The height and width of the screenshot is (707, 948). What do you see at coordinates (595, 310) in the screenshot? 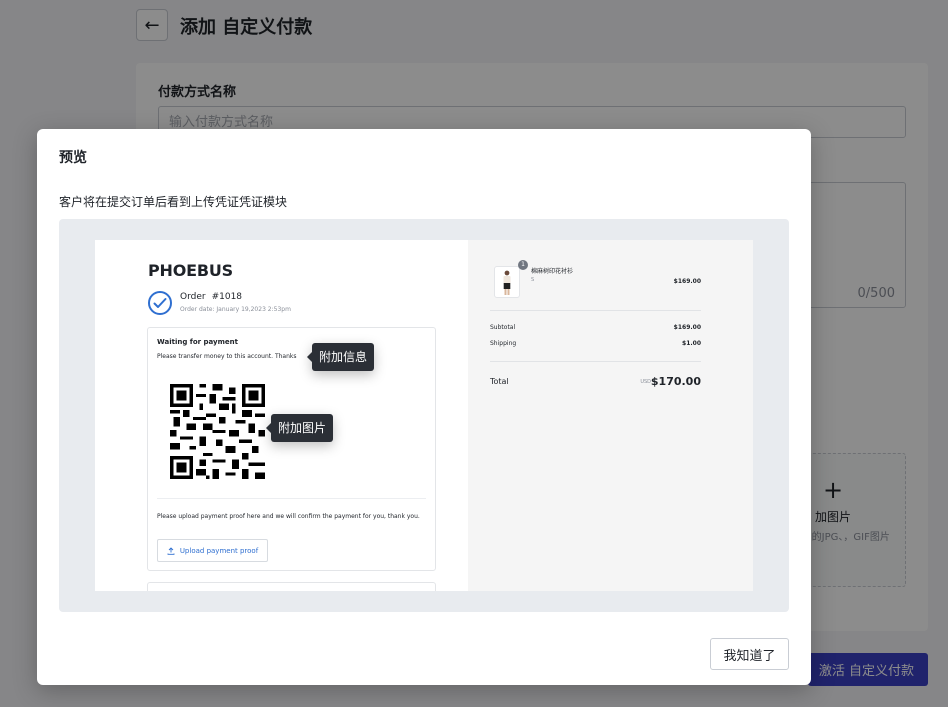
I see `summary-divider-top` at bounding box center [595, 310].